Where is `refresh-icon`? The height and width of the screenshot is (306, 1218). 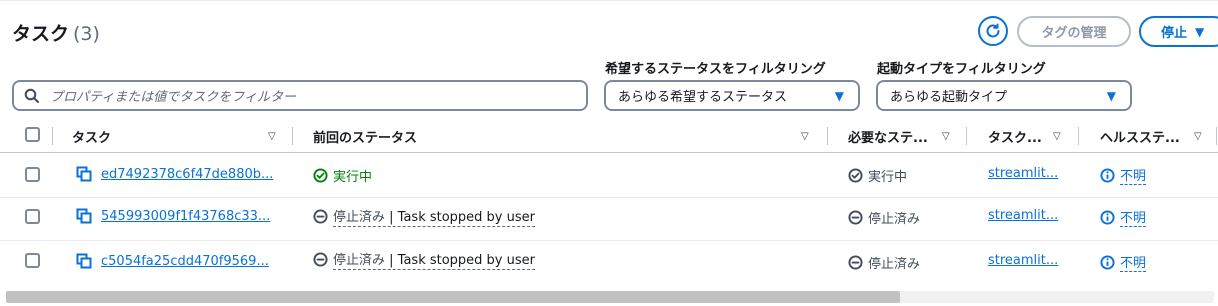
refresh-icon is located at coordinates (993, 30).